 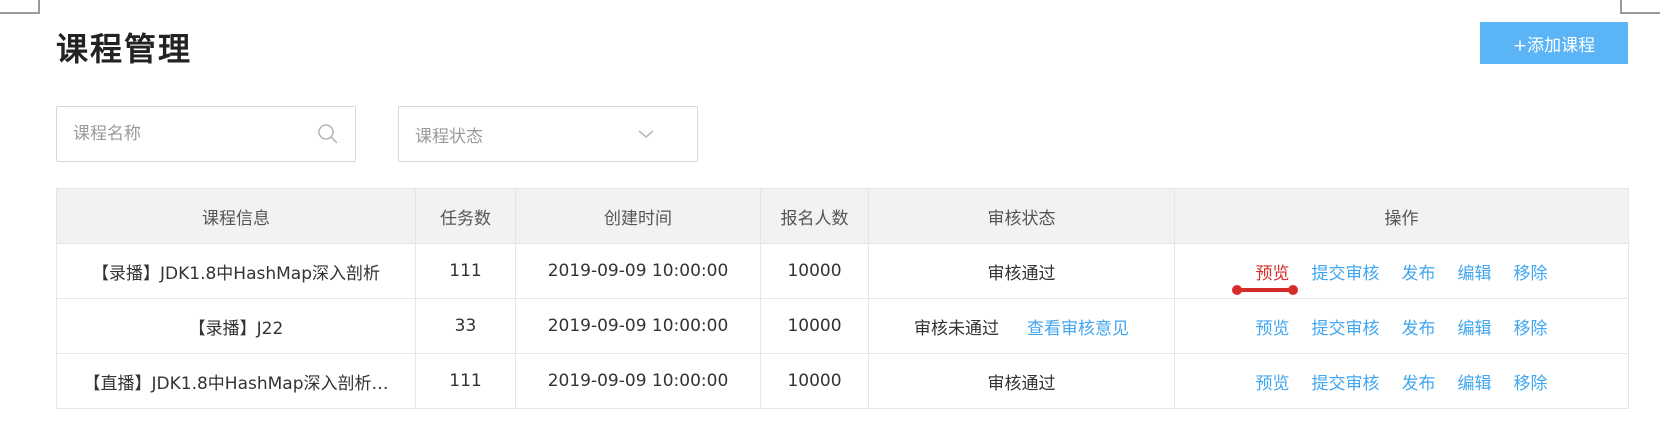 What do you see at coordinates (1640, 13) in the screenshot?
I see `frame-line-right-h` at bounding box center [1640, 13].